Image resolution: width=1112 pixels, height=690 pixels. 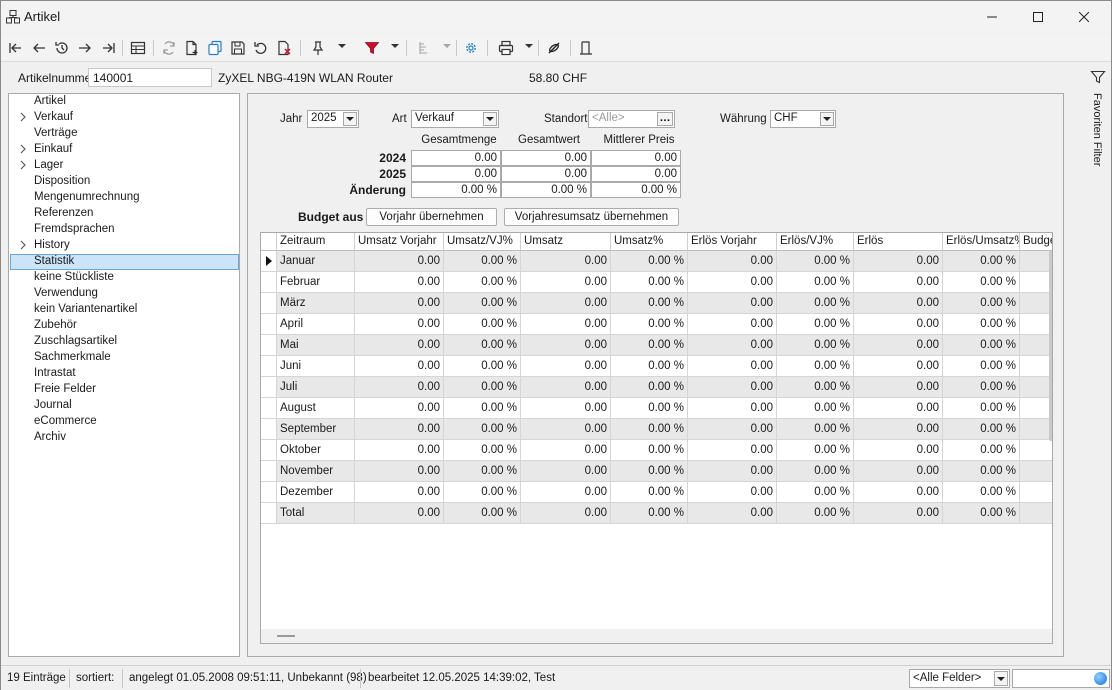 What do you see at coordinates (238, 48) in the screenshot?
I see `save-button` at bounding box center [238, 48].